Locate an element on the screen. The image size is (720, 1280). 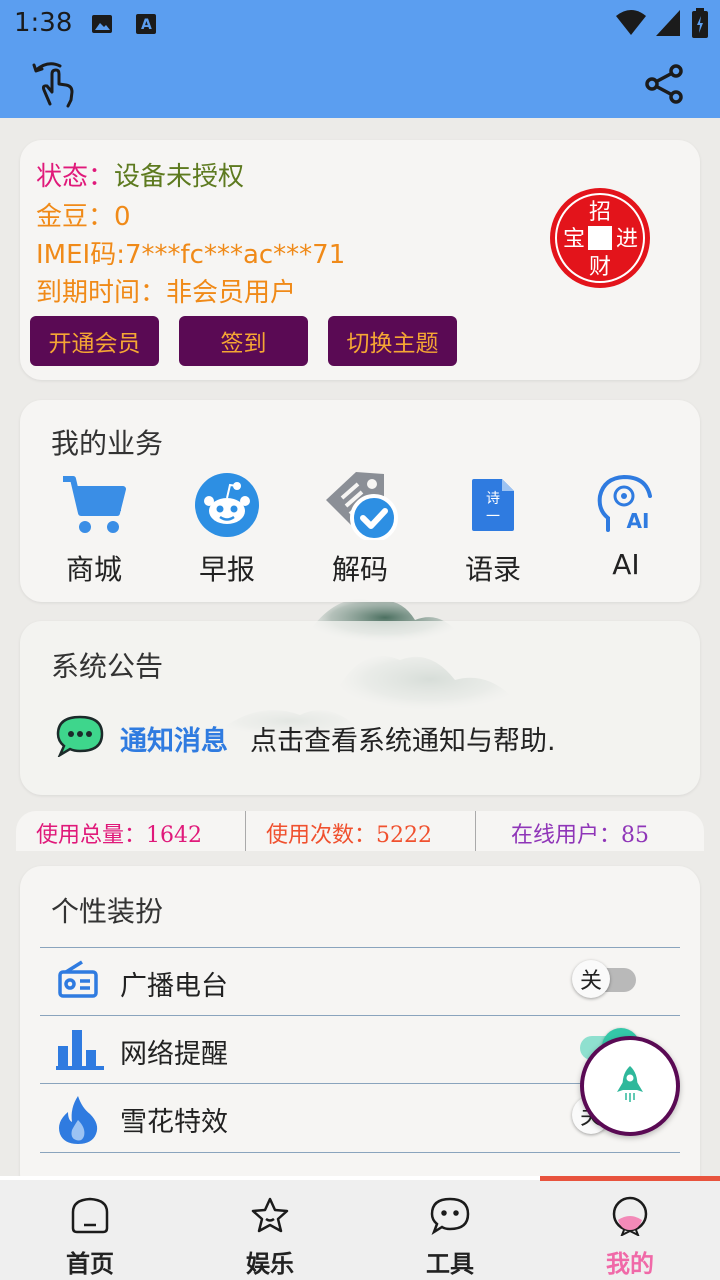
notice-row: 通知消息 点击查看系统通知与帮助. is located at coordinates (306, 738).